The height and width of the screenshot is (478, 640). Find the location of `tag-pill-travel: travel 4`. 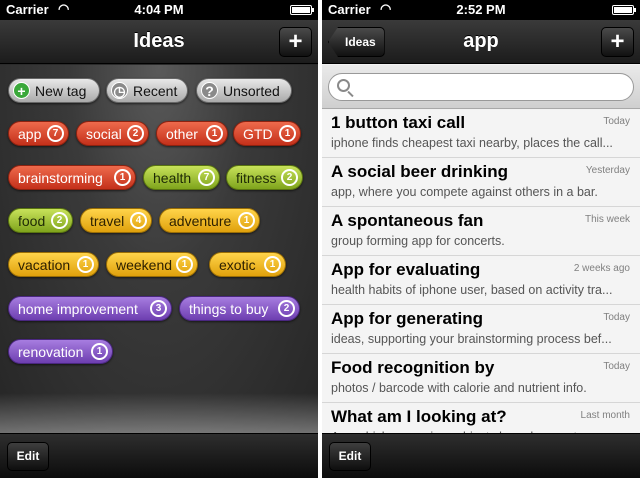

tag-pill-travel: travel 4 is located at coordinates (116, 220).